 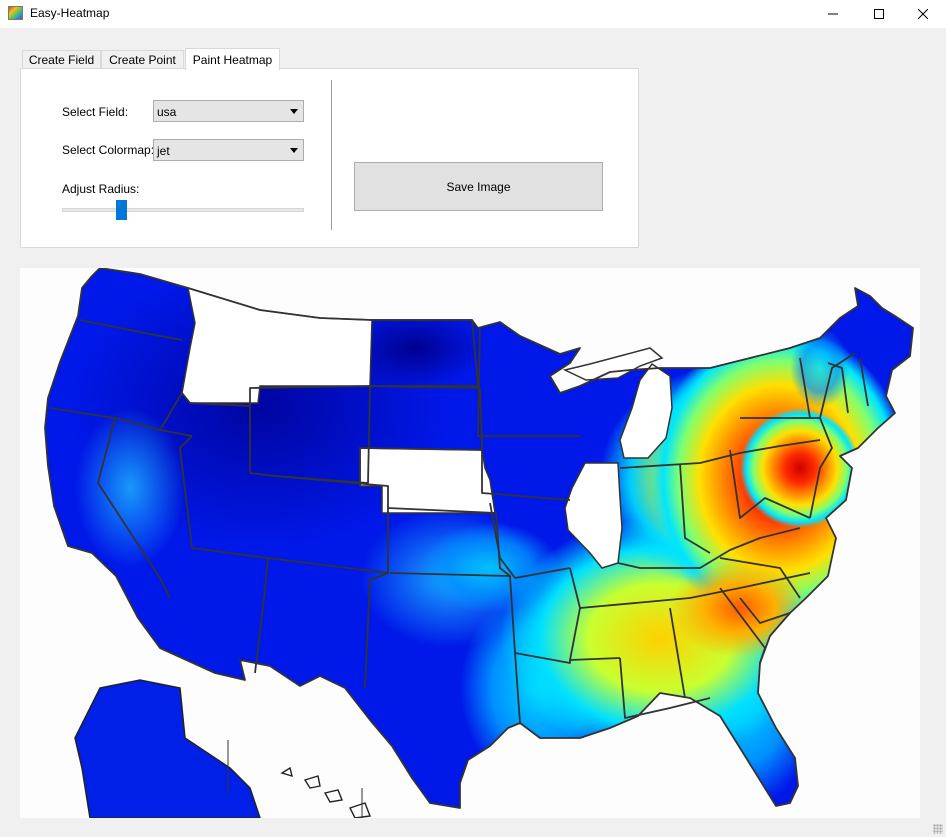 I want to click on minimize-button, so click(x=833, y=14).